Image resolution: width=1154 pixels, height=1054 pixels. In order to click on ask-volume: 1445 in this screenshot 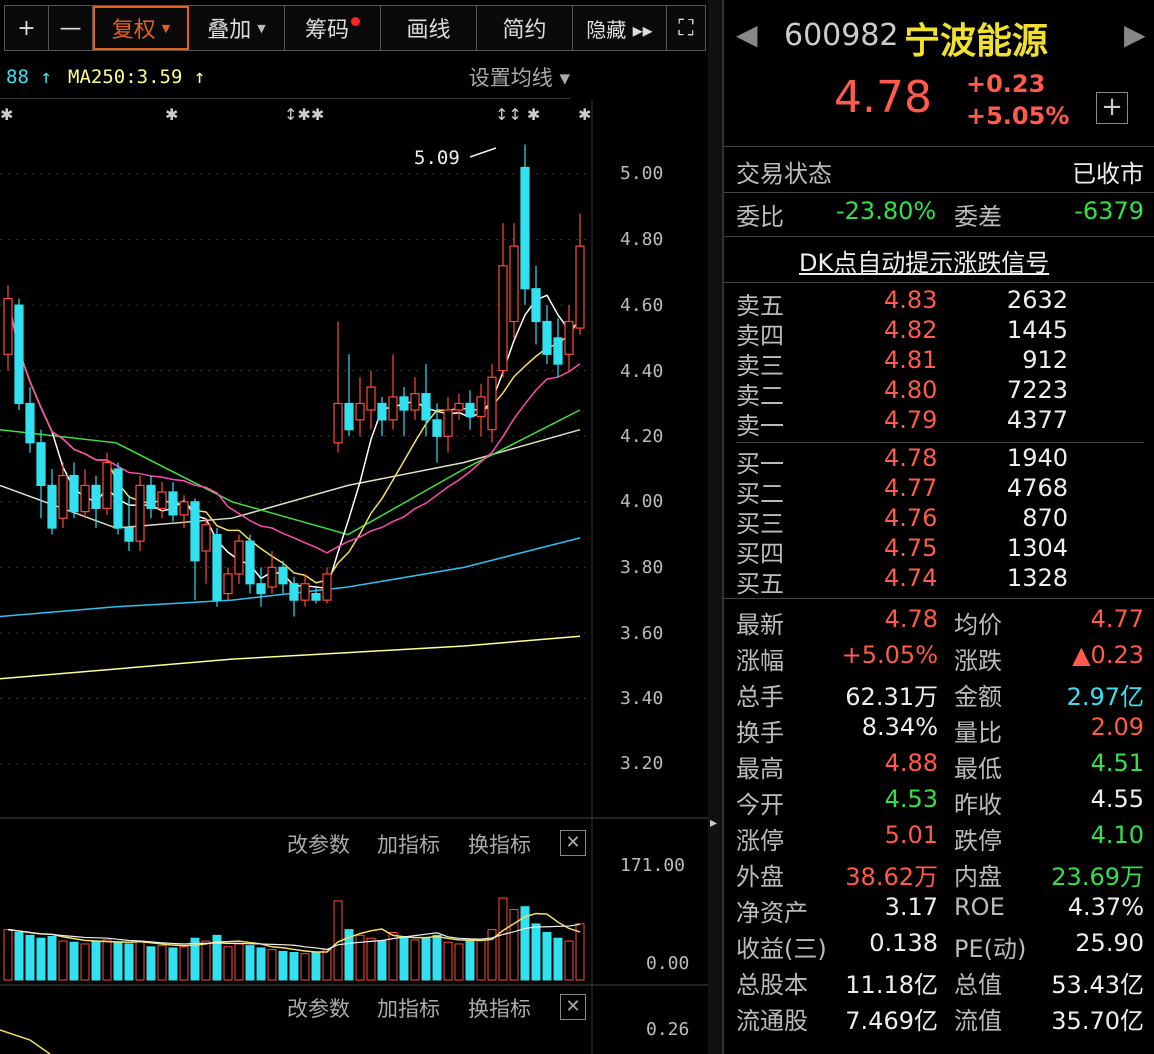, I will do `click(1037, 330)`.